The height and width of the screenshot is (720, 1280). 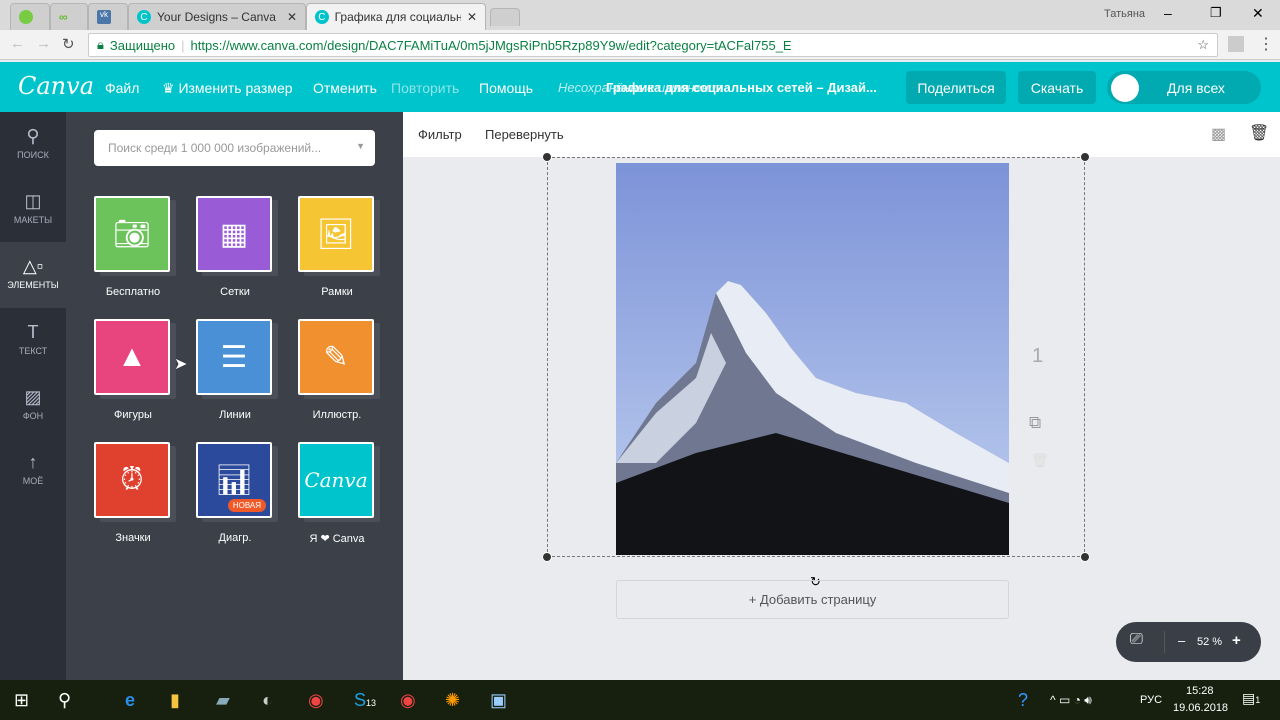 I want to click on category-label: Фигуры, so click(x=133, y=415).